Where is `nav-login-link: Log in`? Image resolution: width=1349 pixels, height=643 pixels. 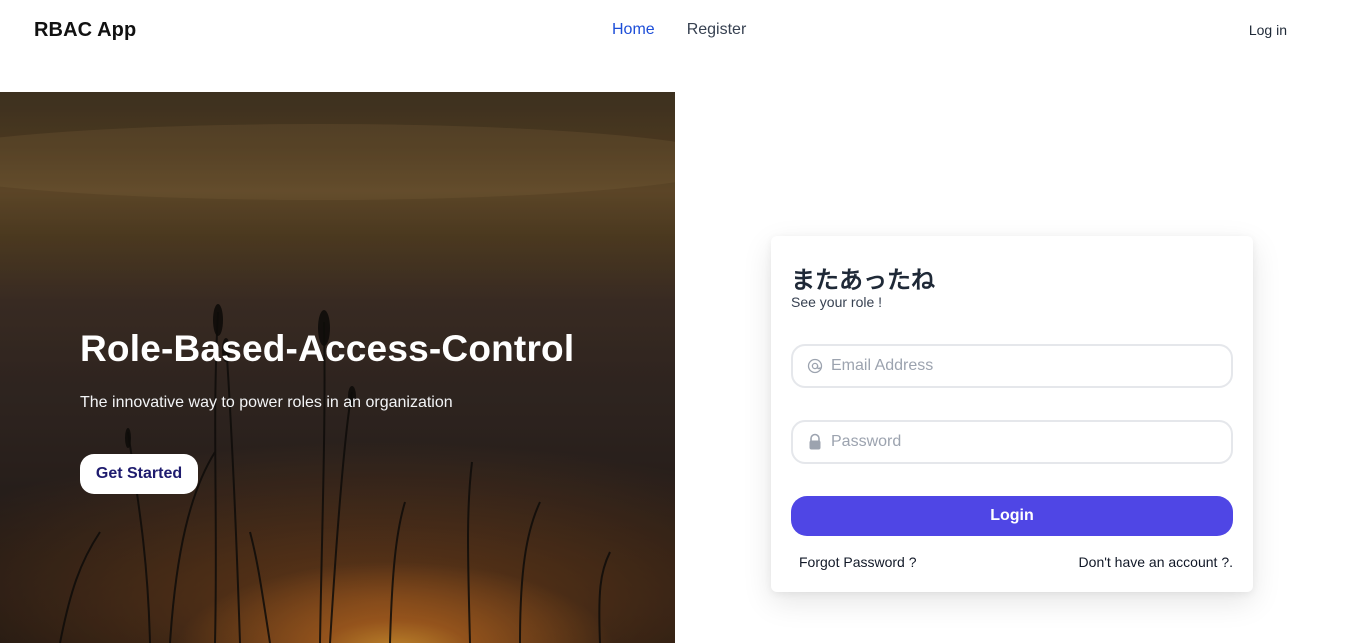
nav-login-link: Log in is located at coordinates (1268, 30).